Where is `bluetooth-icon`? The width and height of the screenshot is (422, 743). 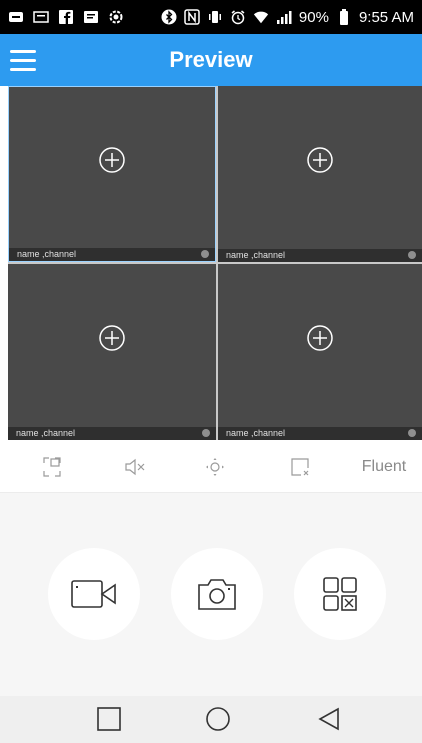
bluetooth-icon is located at coordinates (169, 17).